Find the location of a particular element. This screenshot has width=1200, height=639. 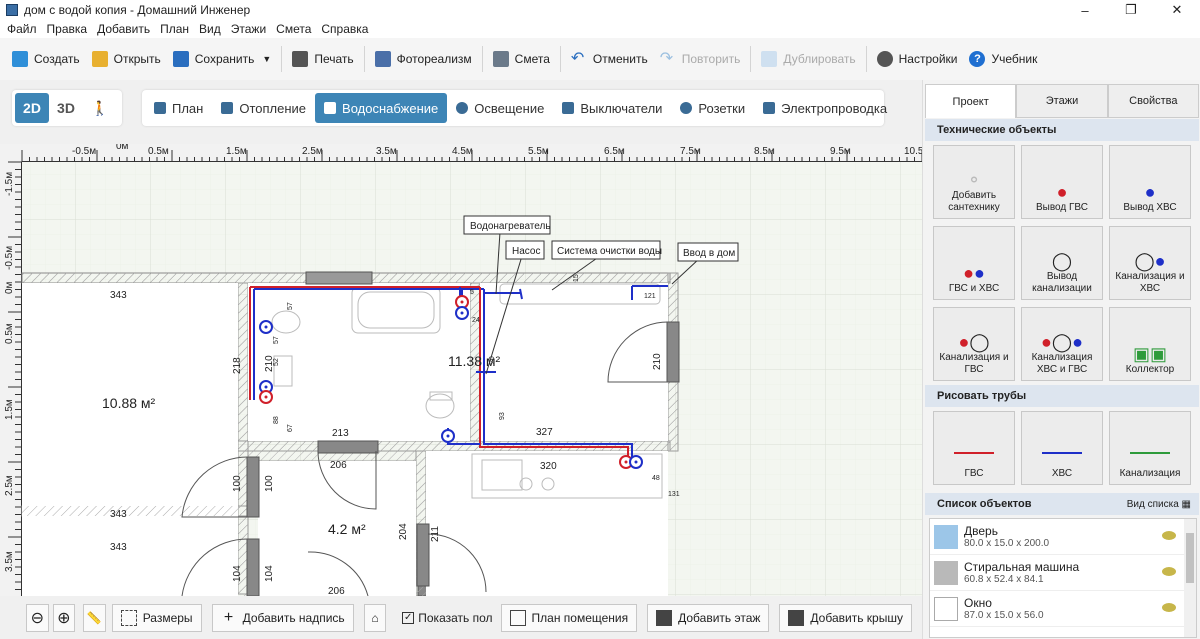

menu-edit: Правка is located at coordinates (69, 29).